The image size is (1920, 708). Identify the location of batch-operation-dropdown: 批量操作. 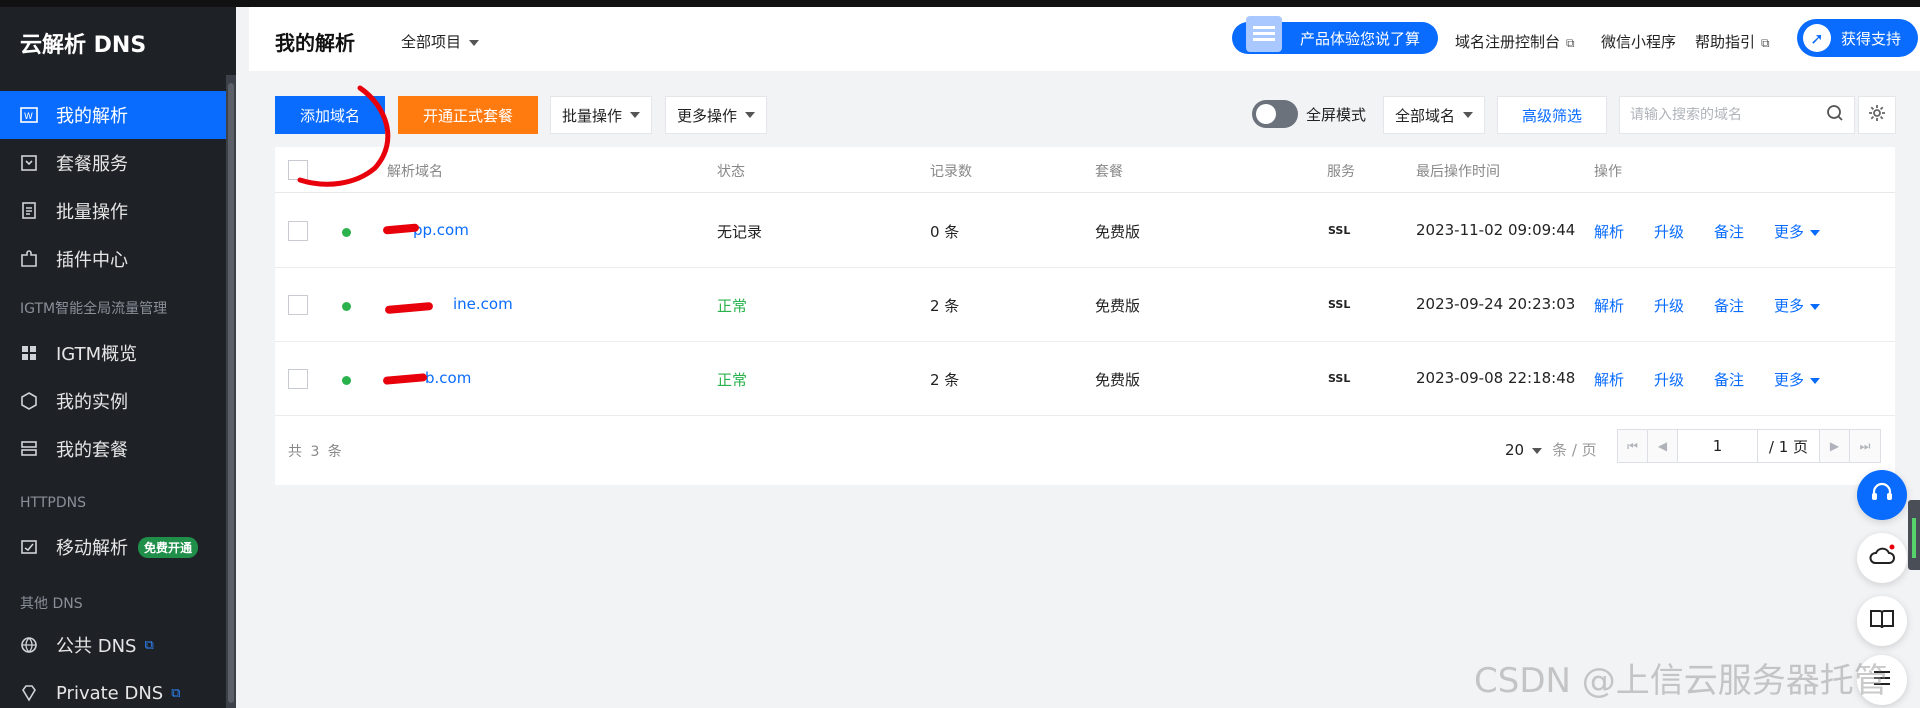
(601, 115).